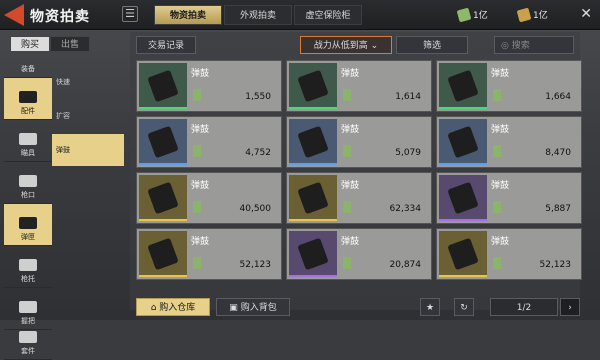  I want to click on nav-item-kit: 套件, so click(28, 345).